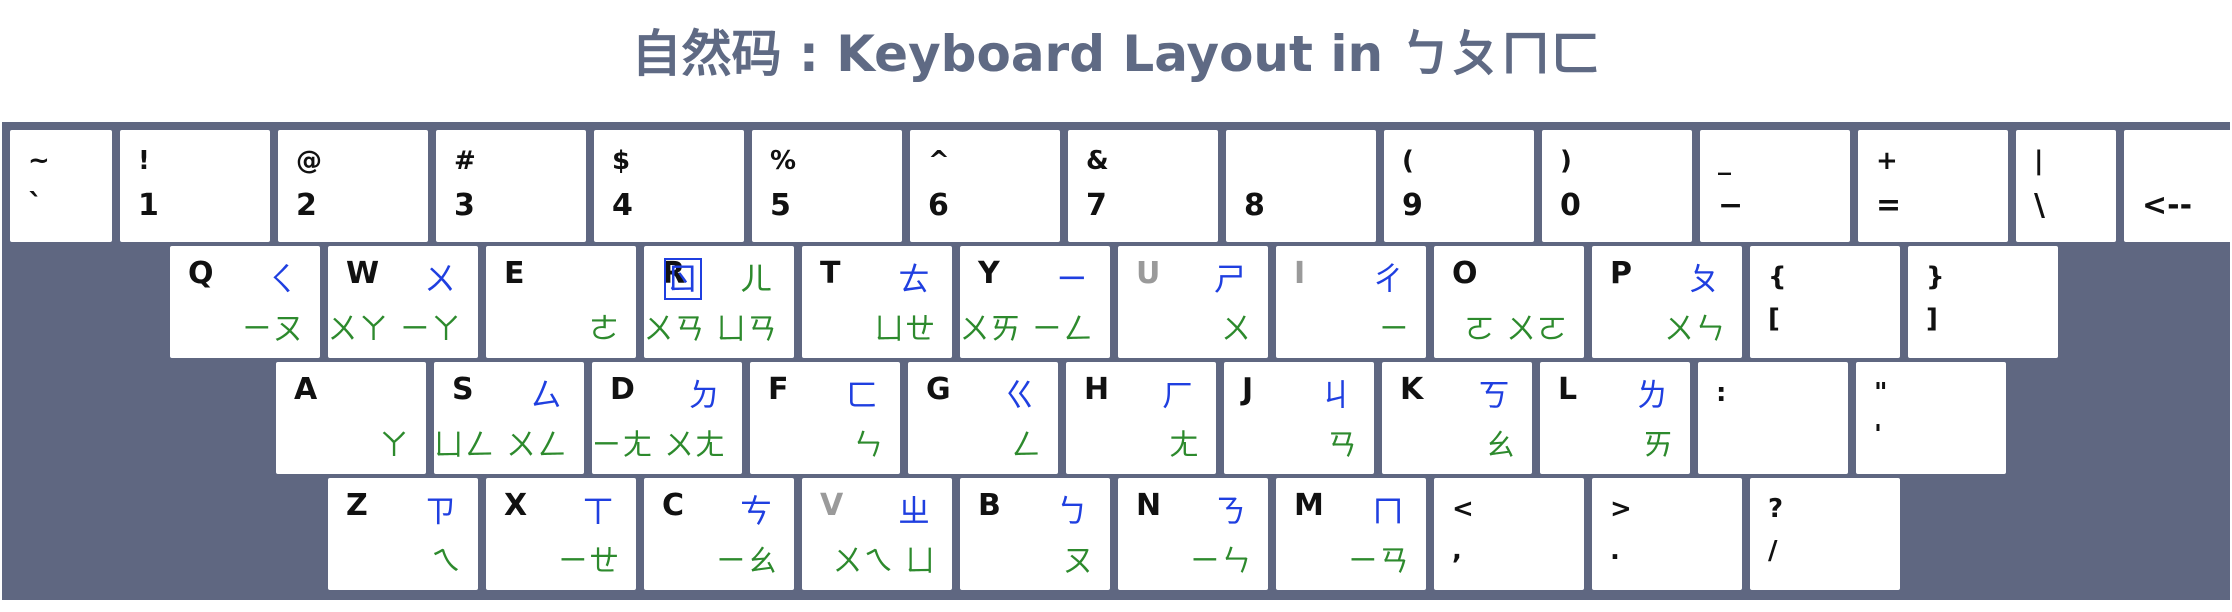 Image resolution: width=2232 pixels, height=612 pixels. Describe the element at coordinates (1193, 302) in the screenshot. I see `key-u: U ㄕㄨ` at that location.